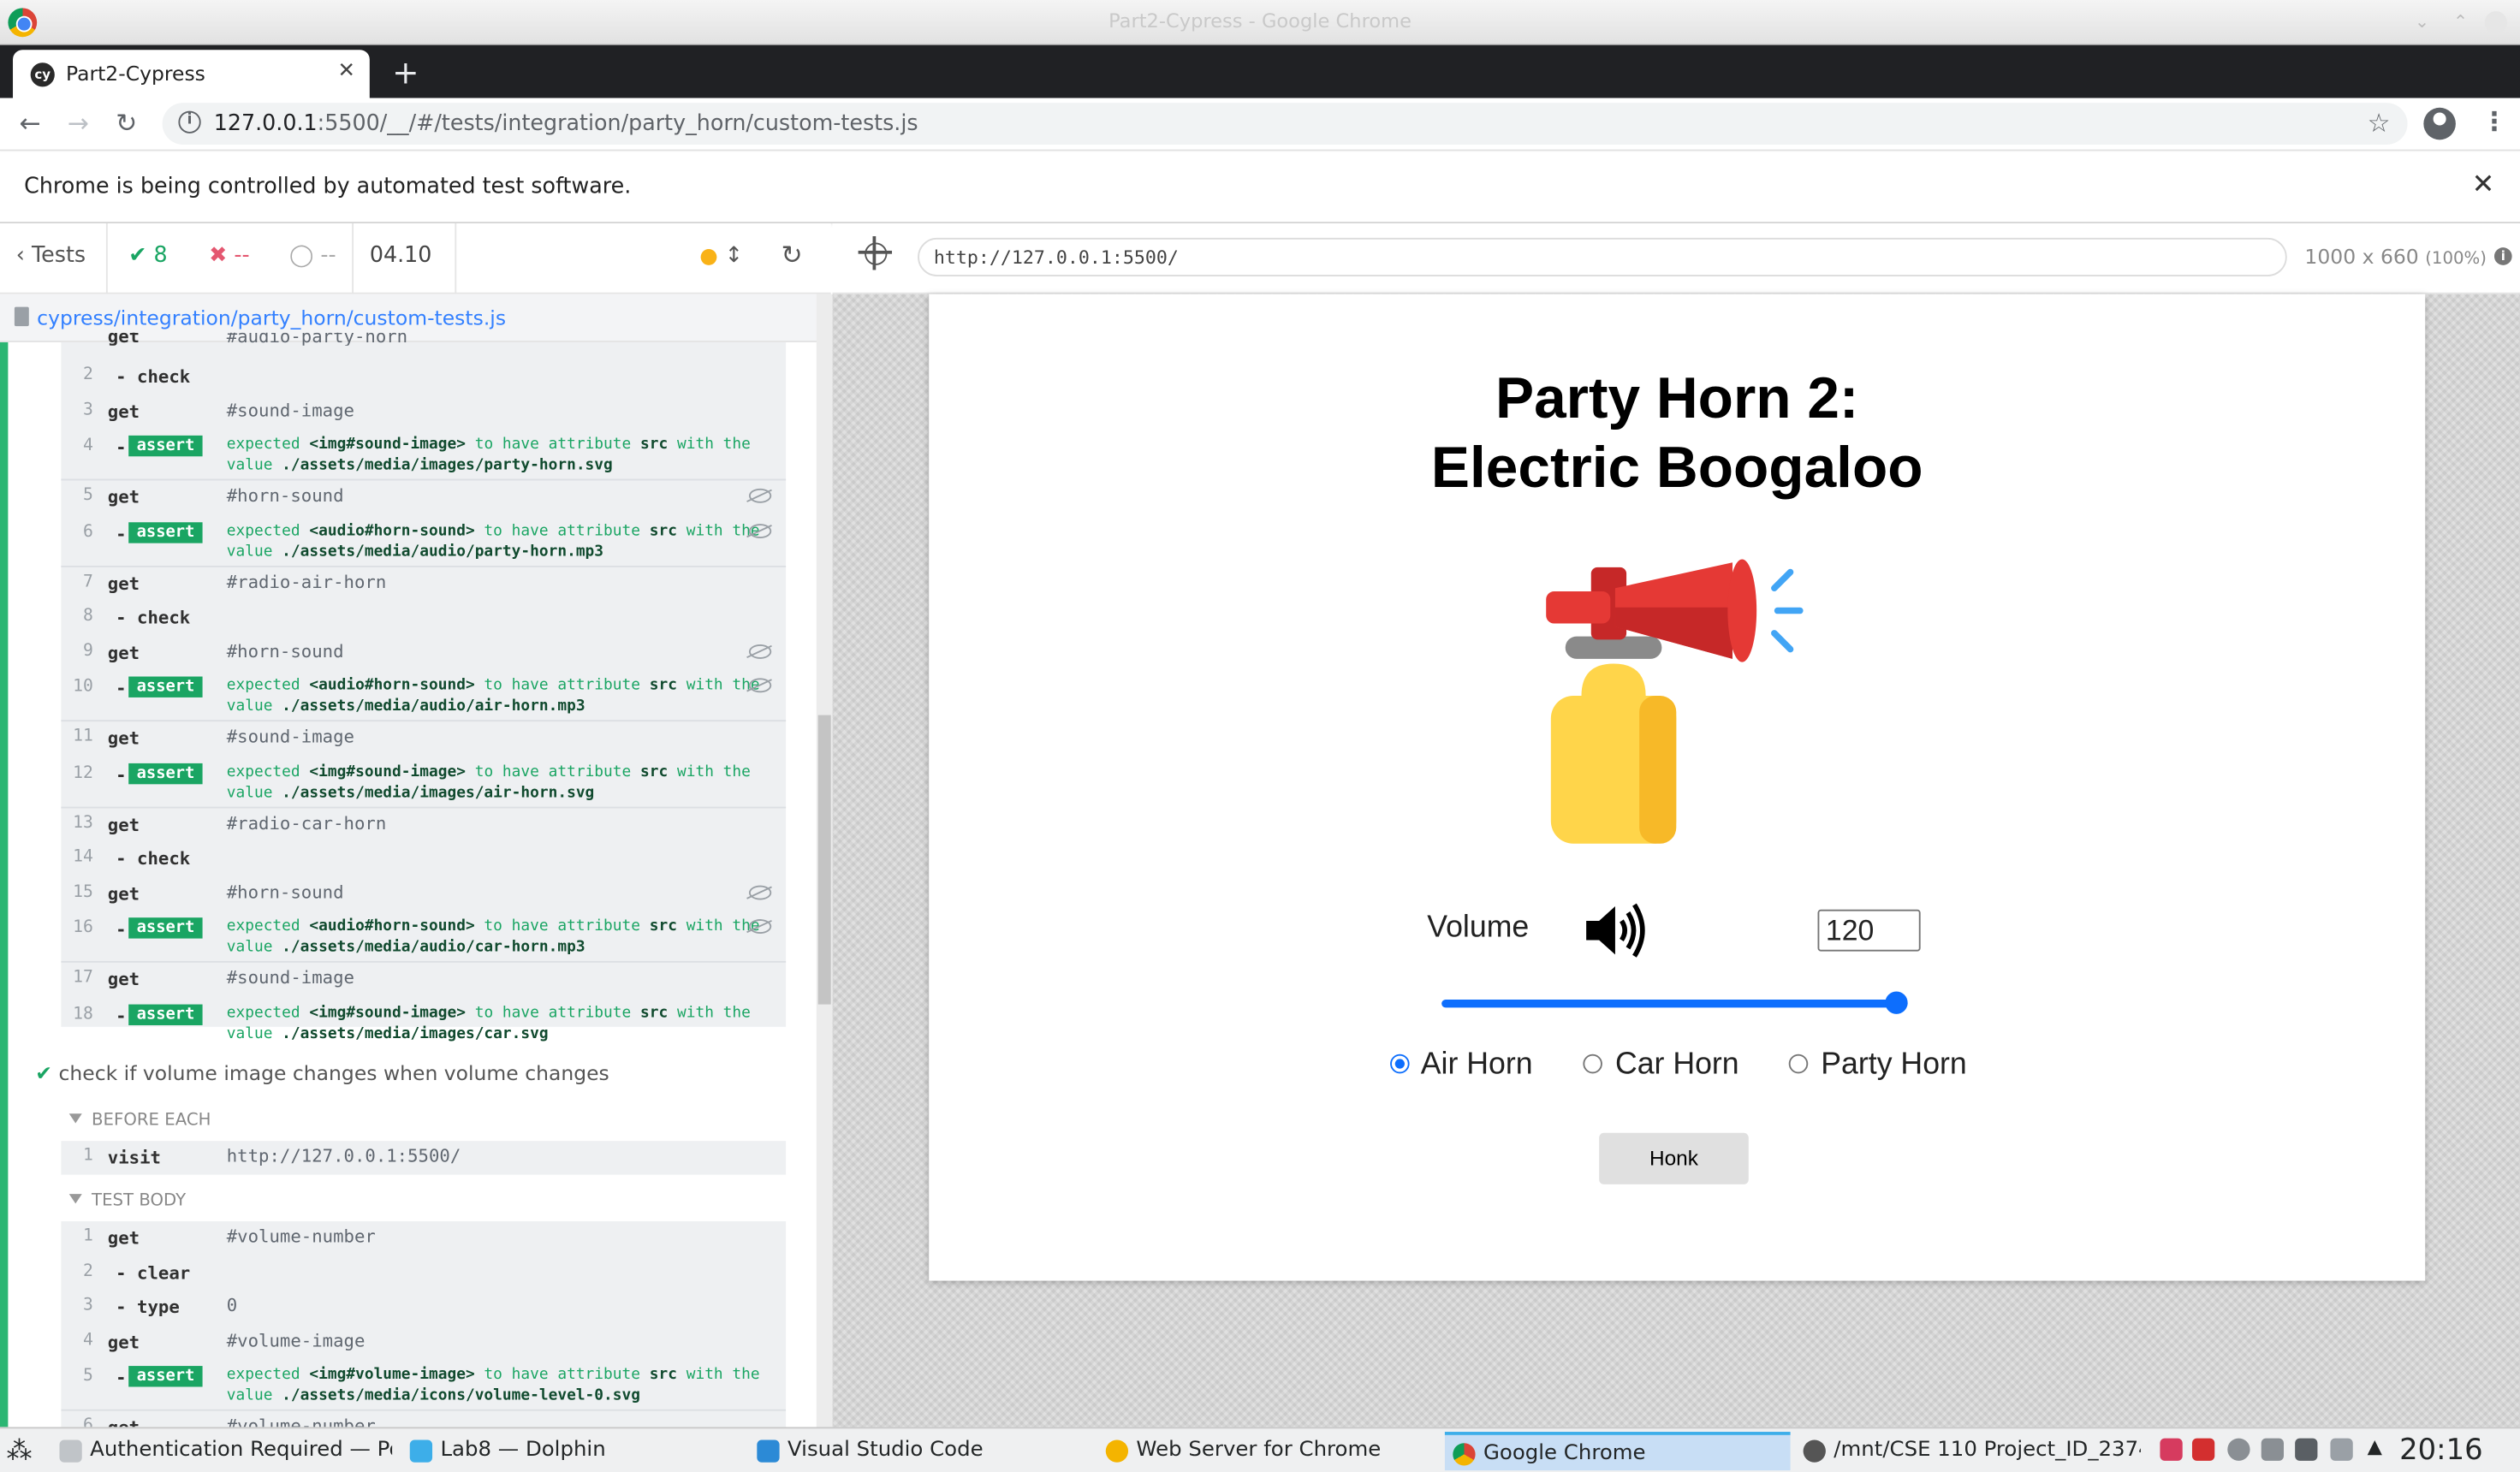 The height and width of the screenshot is (1472, 2520). Describe the element at coordinates (1894, 1065) in the screenshot. I see `radio-party-horn-label: Party Horn` at that location.